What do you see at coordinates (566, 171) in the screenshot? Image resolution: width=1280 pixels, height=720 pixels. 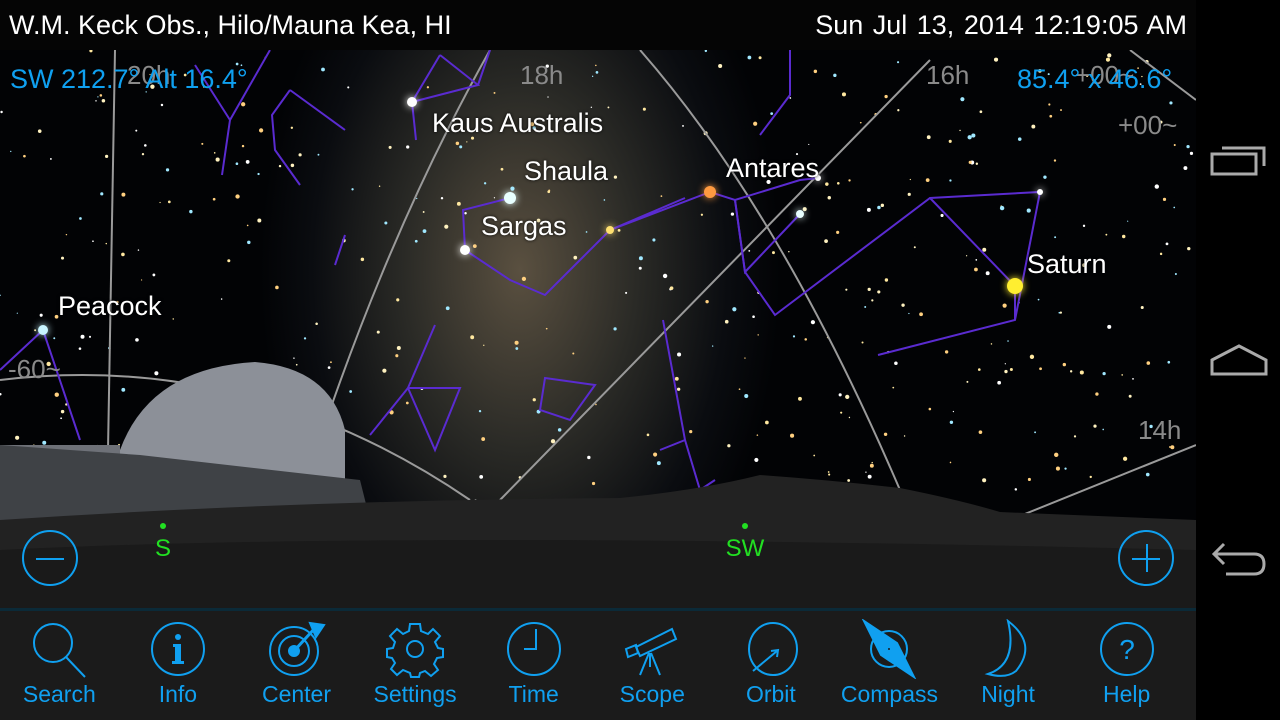 I see `star-label-shaula: Shaula` at bounding box center [566, 171].